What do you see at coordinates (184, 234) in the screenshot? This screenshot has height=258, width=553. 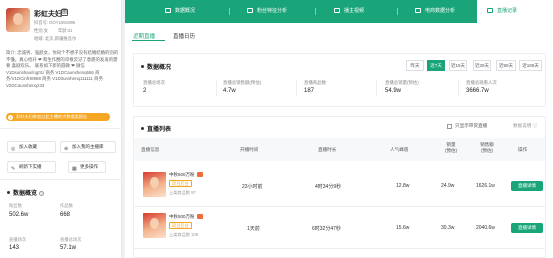 I see `product-count: 上架商品数 108` at bounding box center [184, 234].